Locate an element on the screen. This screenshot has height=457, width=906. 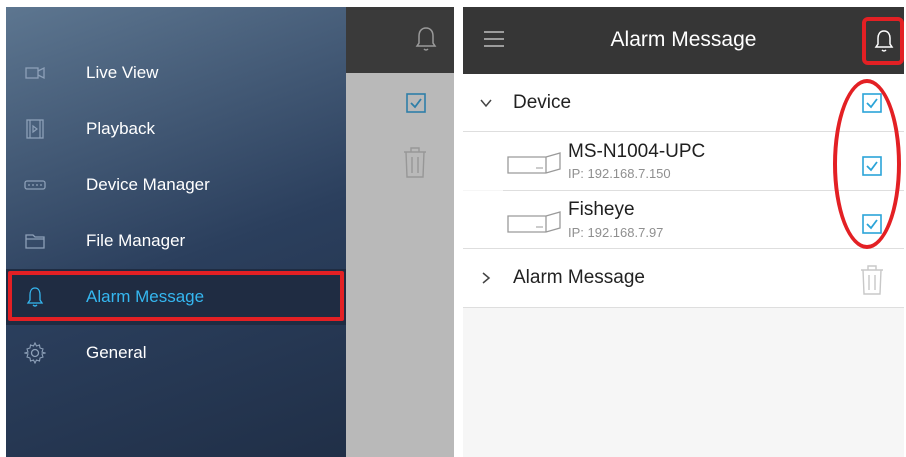
checkbox-icon is located at coordinates (416, 103).